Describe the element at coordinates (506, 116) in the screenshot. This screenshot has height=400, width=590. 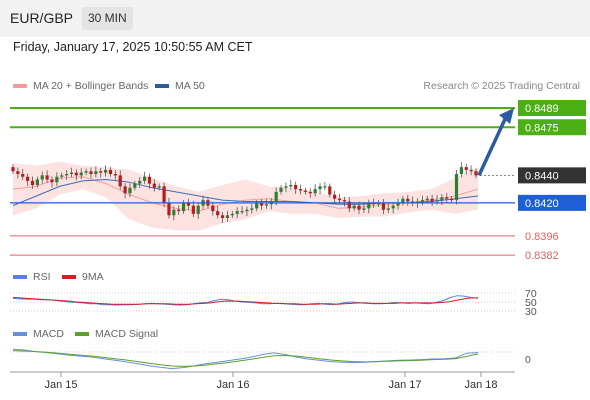
I see `forecast-arrow-head` at that location.